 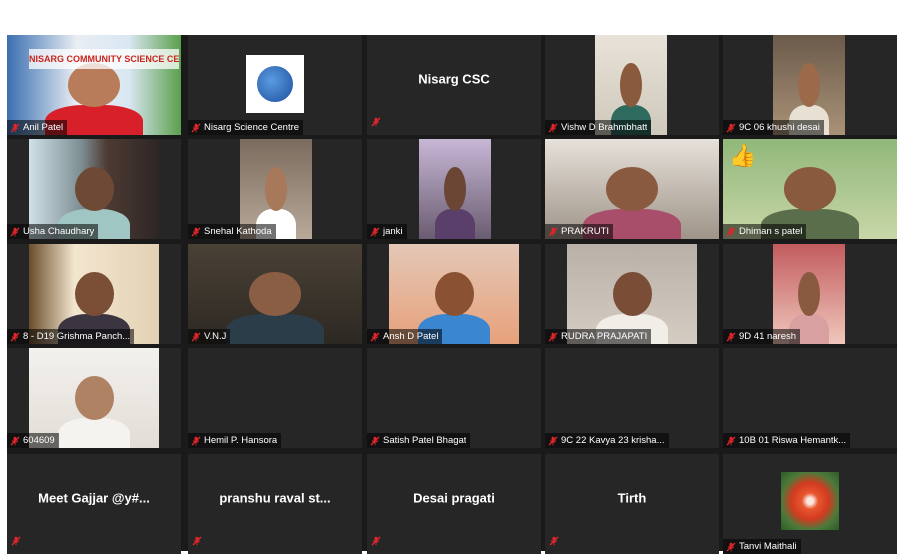 What do you see at coordinates (275, 398) in the screenshot?
I see `participant-tile: Hemil P. Hansora` at bounding box center [275, 398].